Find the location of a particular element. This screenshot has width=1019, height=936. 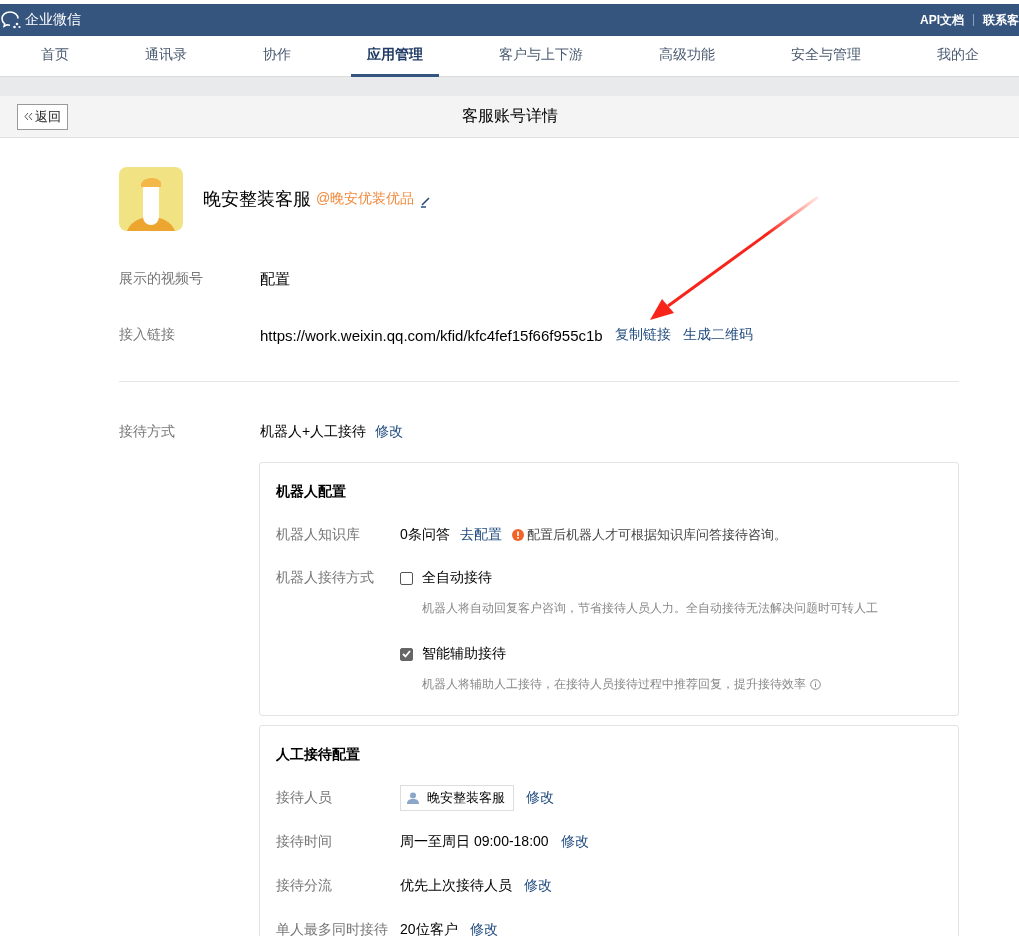

option-label: 全自动接待 is located at coordinates (457, 578).